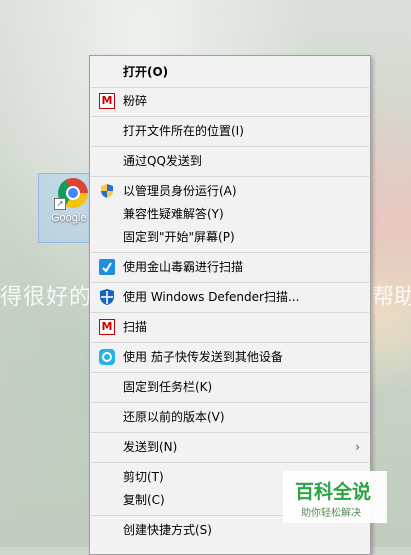 This screenshot has height=555, width=411. I want to click on menu-item-label: 粉碎, so click(135, 101).